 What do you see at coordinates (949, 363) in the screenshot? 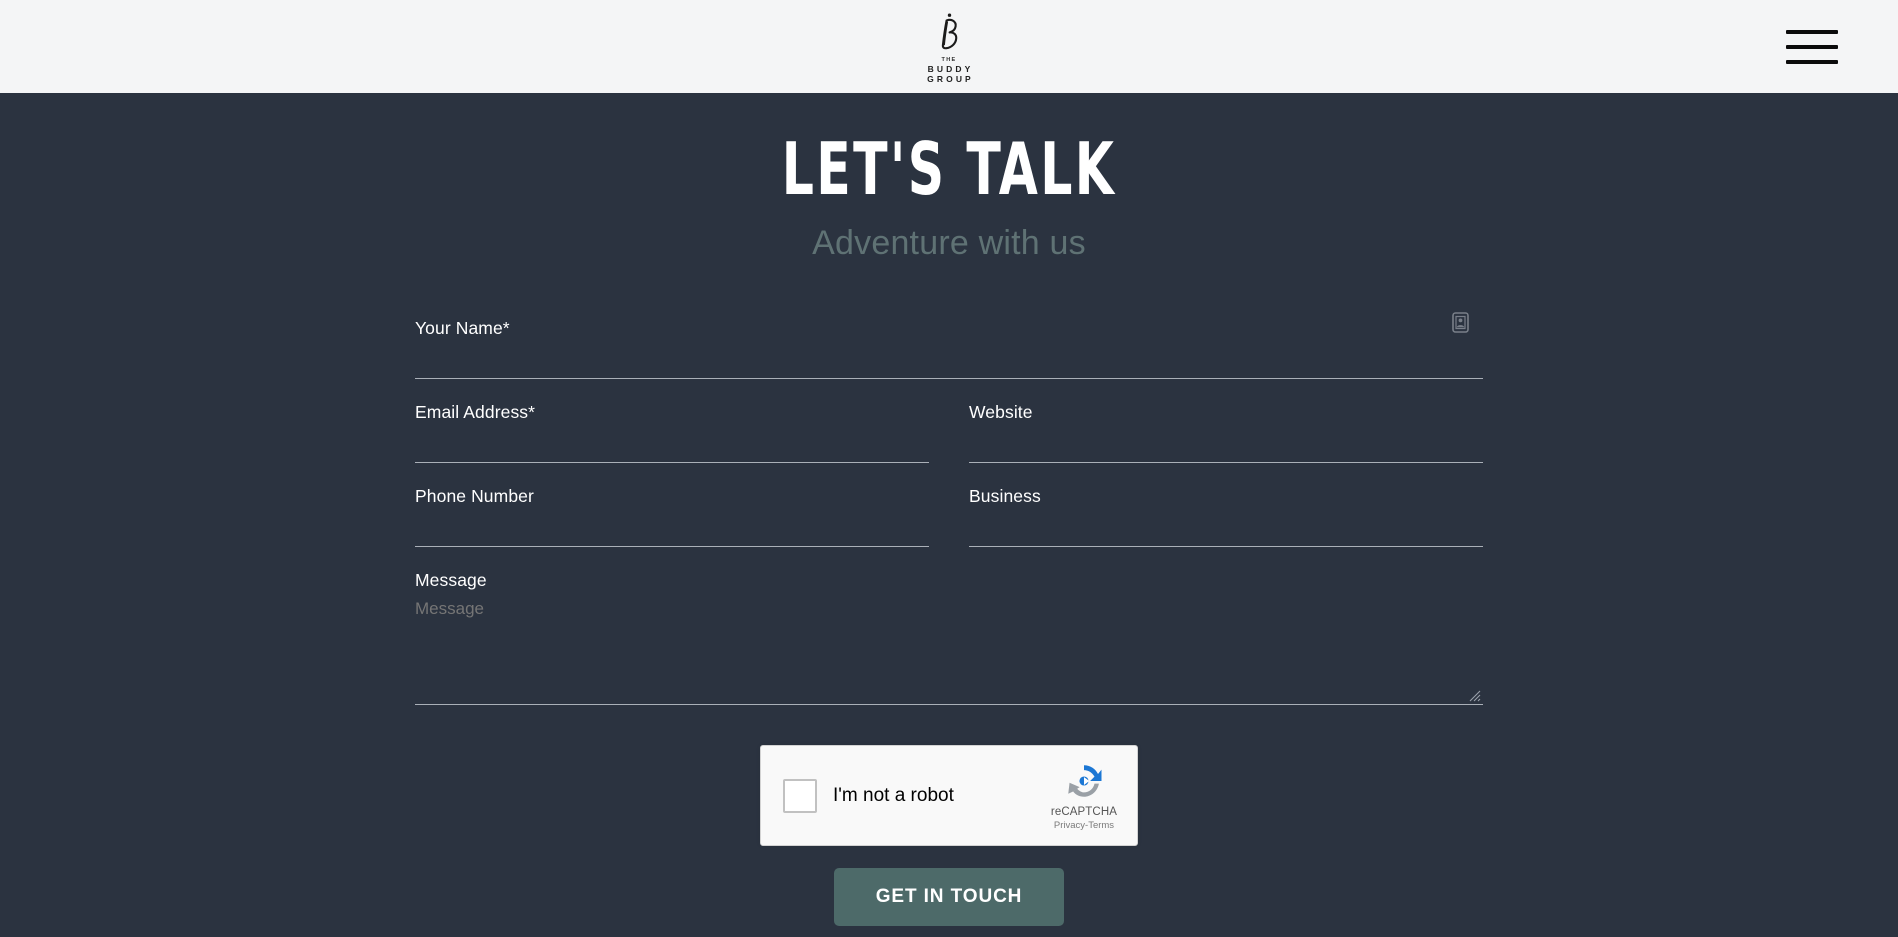
I see `your-name-input` at bounding box center [949, 363].